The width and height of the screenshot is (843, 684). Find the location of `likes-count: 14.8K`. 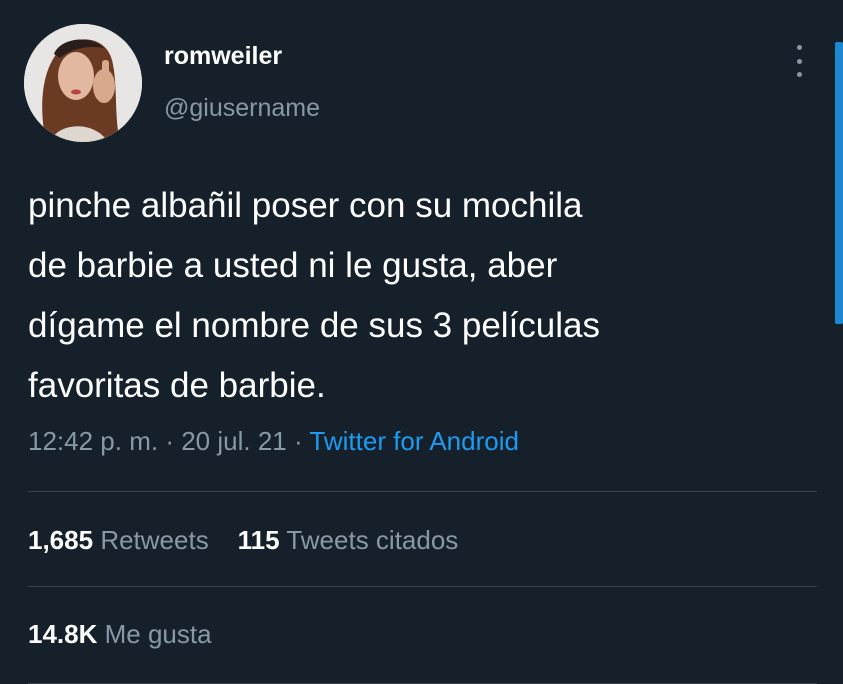

likes-count: 14.8K is located at coordinates (63, 634).